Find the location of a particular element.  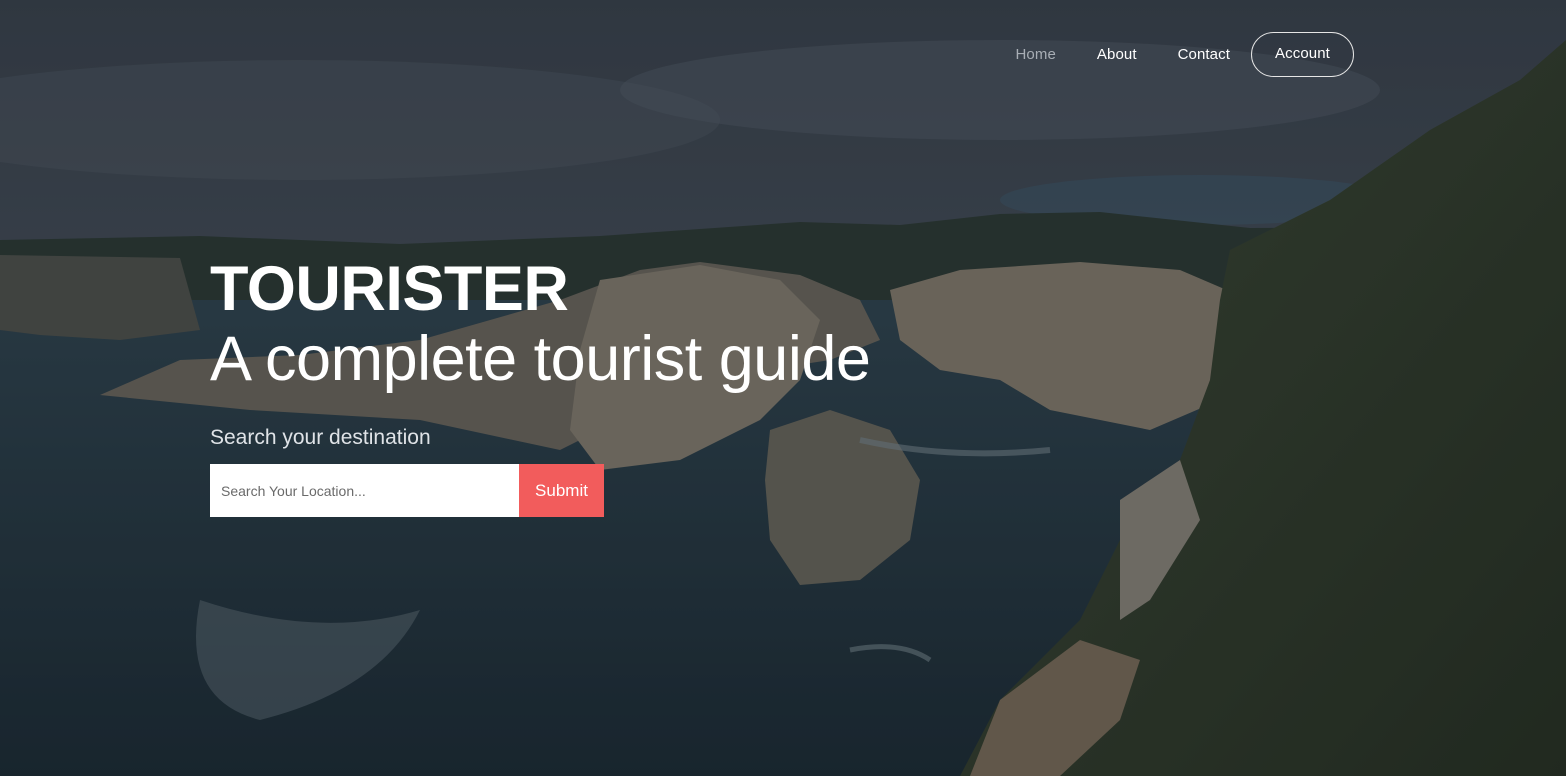

account-button: Account is located at coordinates (1302, 54).